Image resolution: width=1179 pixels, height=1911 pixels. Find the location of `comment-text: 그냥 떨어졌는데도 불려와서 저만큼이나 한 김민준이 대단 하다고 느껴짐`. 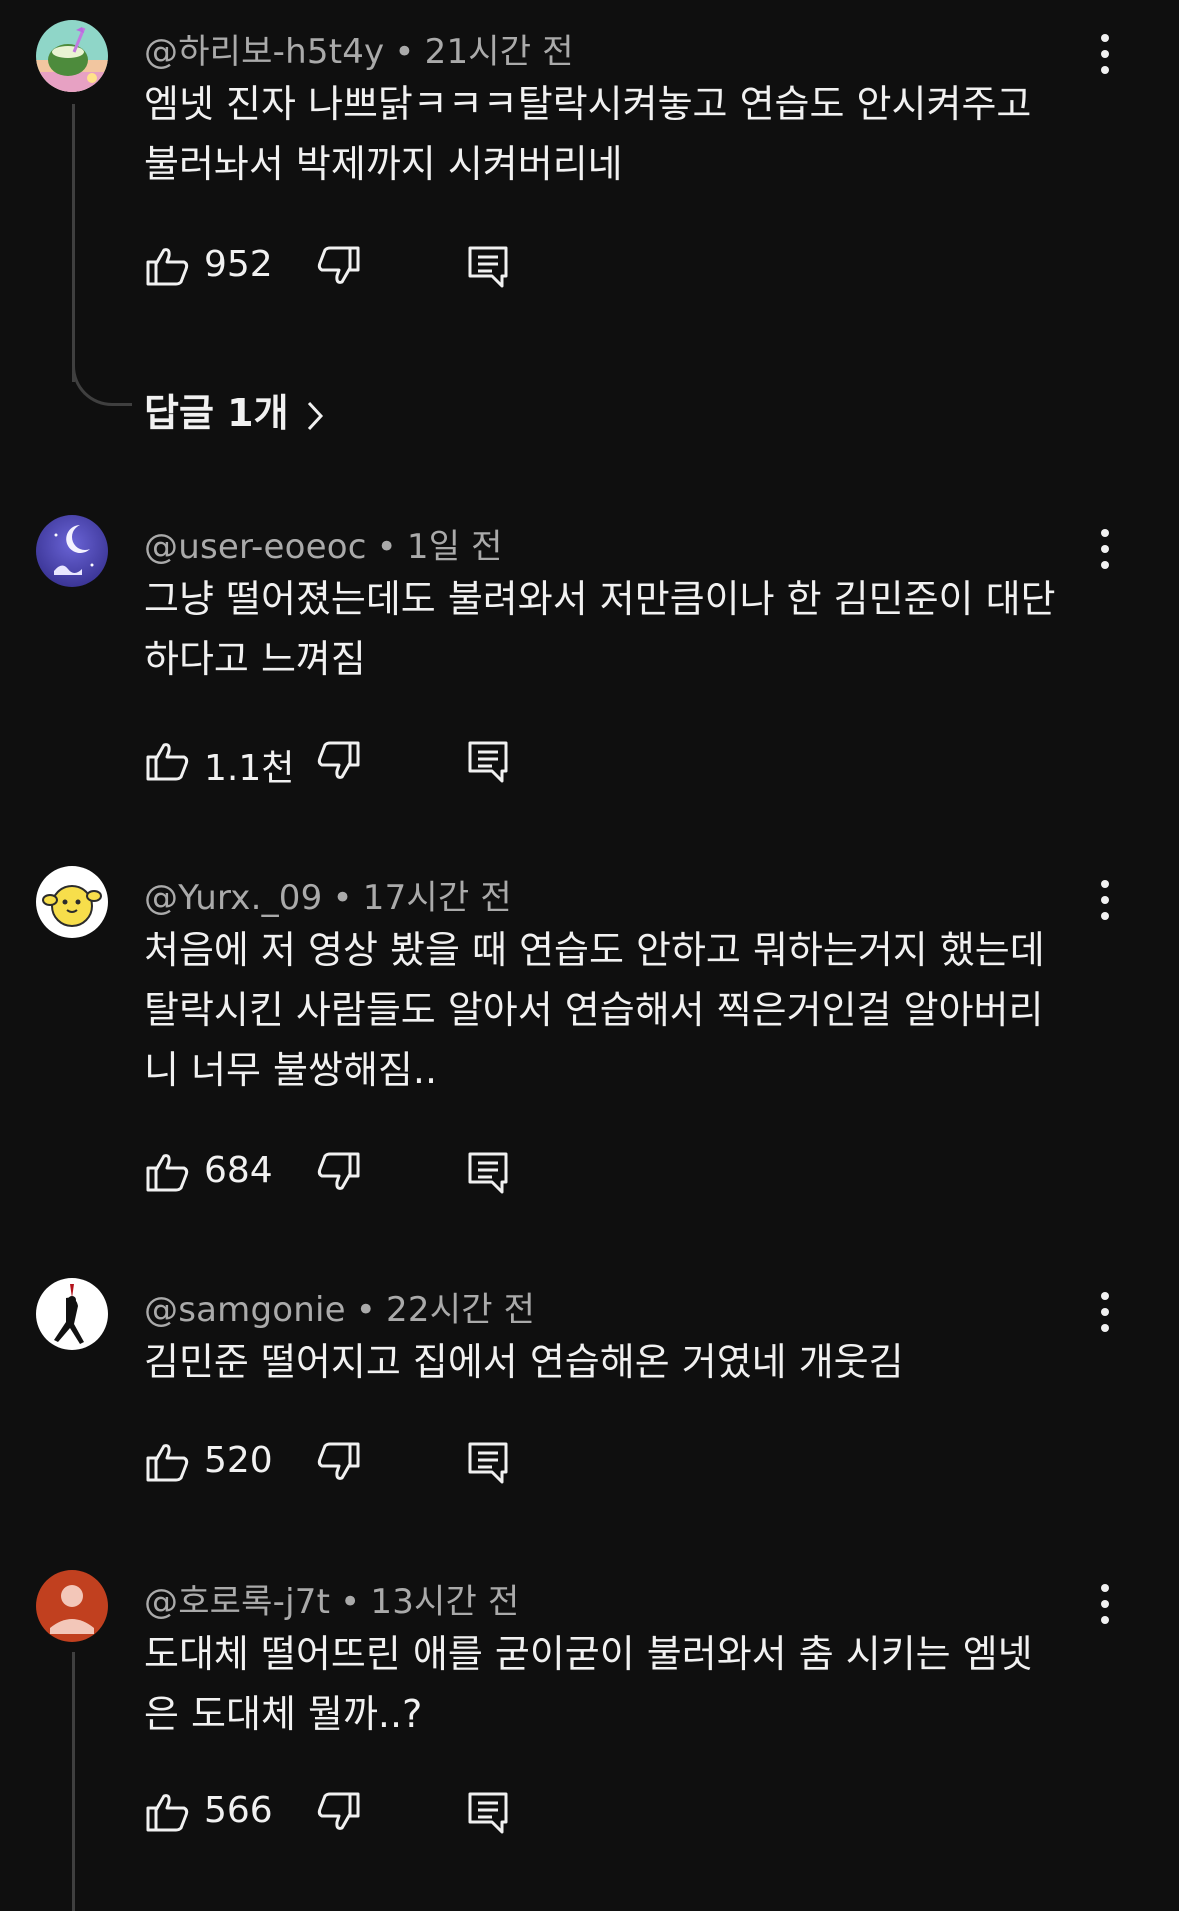

comment-text: 그냥 떨어졌는데도 불려와서 저만큼이나 한 김민준이 대단 하다고 느껴짐 is located at coordinates (619, 629).